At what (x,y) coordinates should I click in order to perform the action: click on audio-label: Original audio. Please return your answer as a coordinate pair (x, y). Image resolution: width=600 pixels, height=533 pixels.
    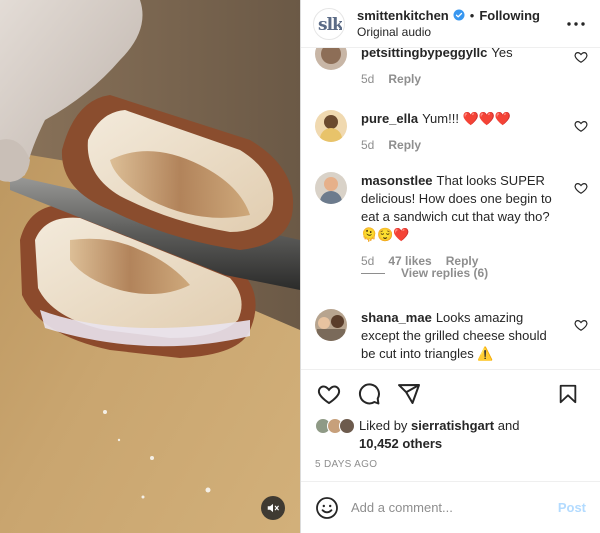
    Looking at the image, I should click on (461, 32).